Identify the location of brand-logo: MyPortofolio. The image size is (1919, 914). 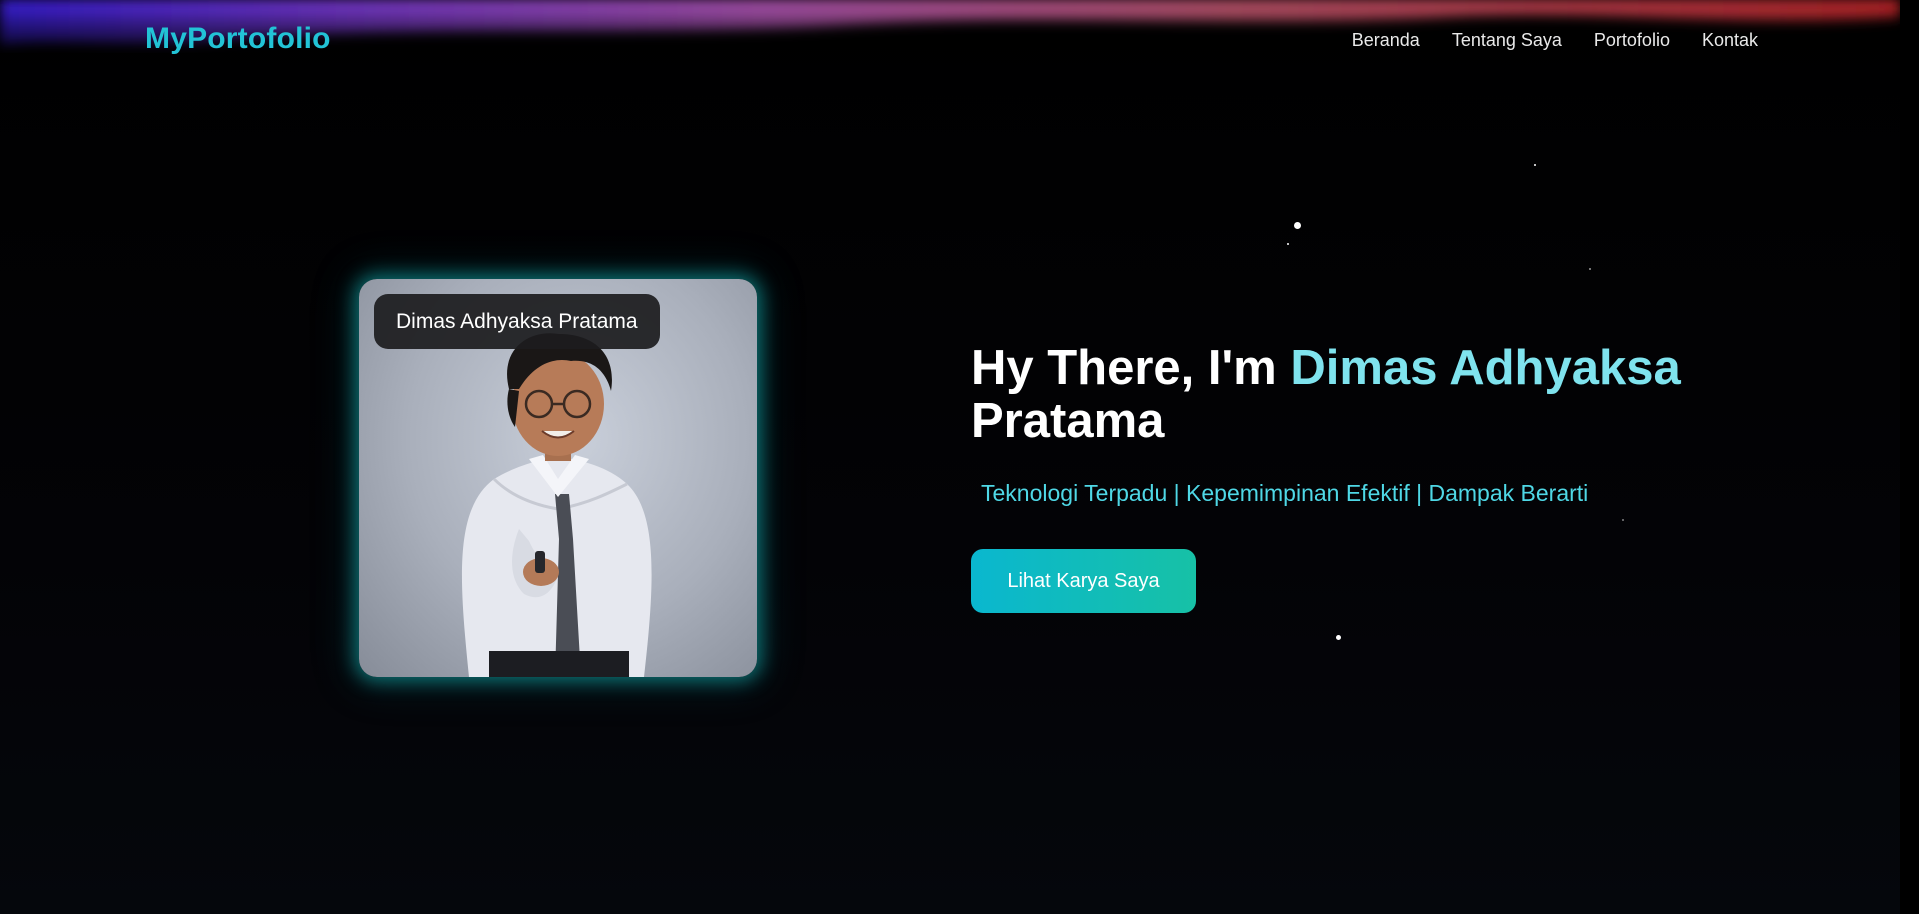
(238, 39).